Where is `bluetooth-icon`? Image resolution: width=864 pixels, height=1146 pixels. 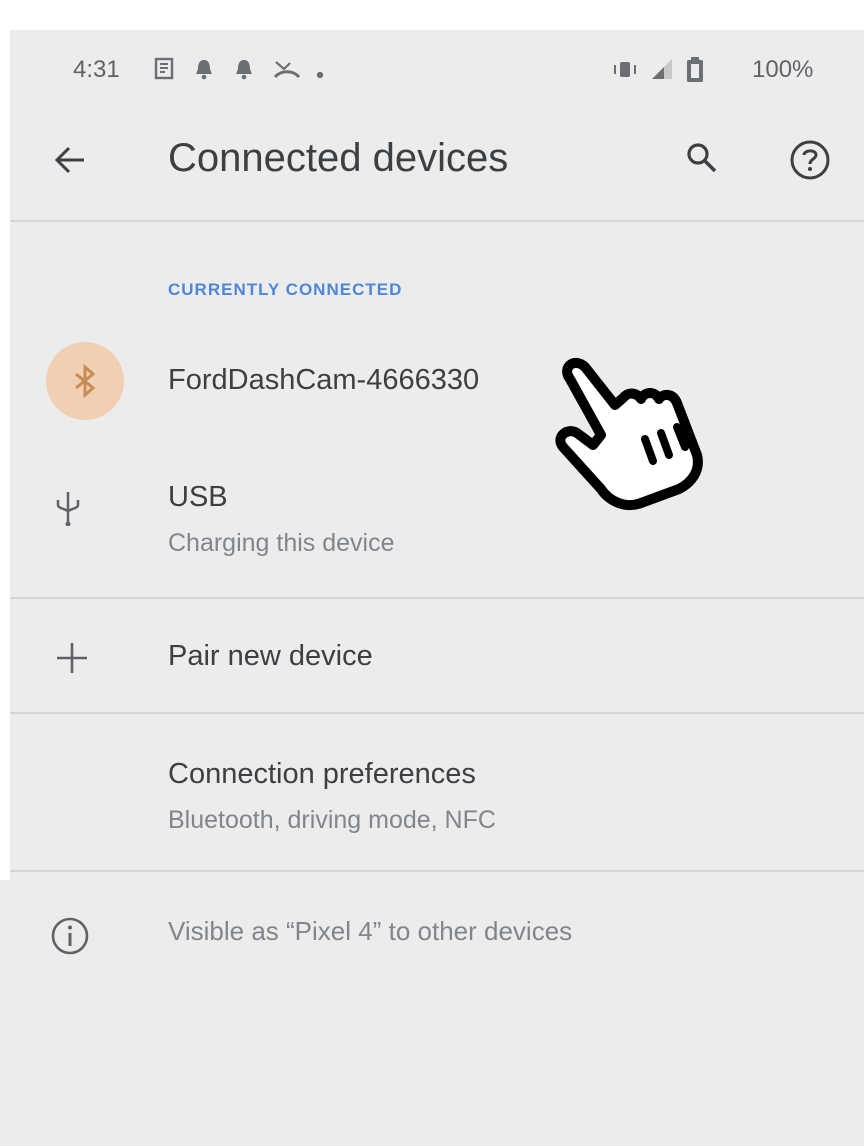
bluetooth-icon is located at coordinates (85, 383).